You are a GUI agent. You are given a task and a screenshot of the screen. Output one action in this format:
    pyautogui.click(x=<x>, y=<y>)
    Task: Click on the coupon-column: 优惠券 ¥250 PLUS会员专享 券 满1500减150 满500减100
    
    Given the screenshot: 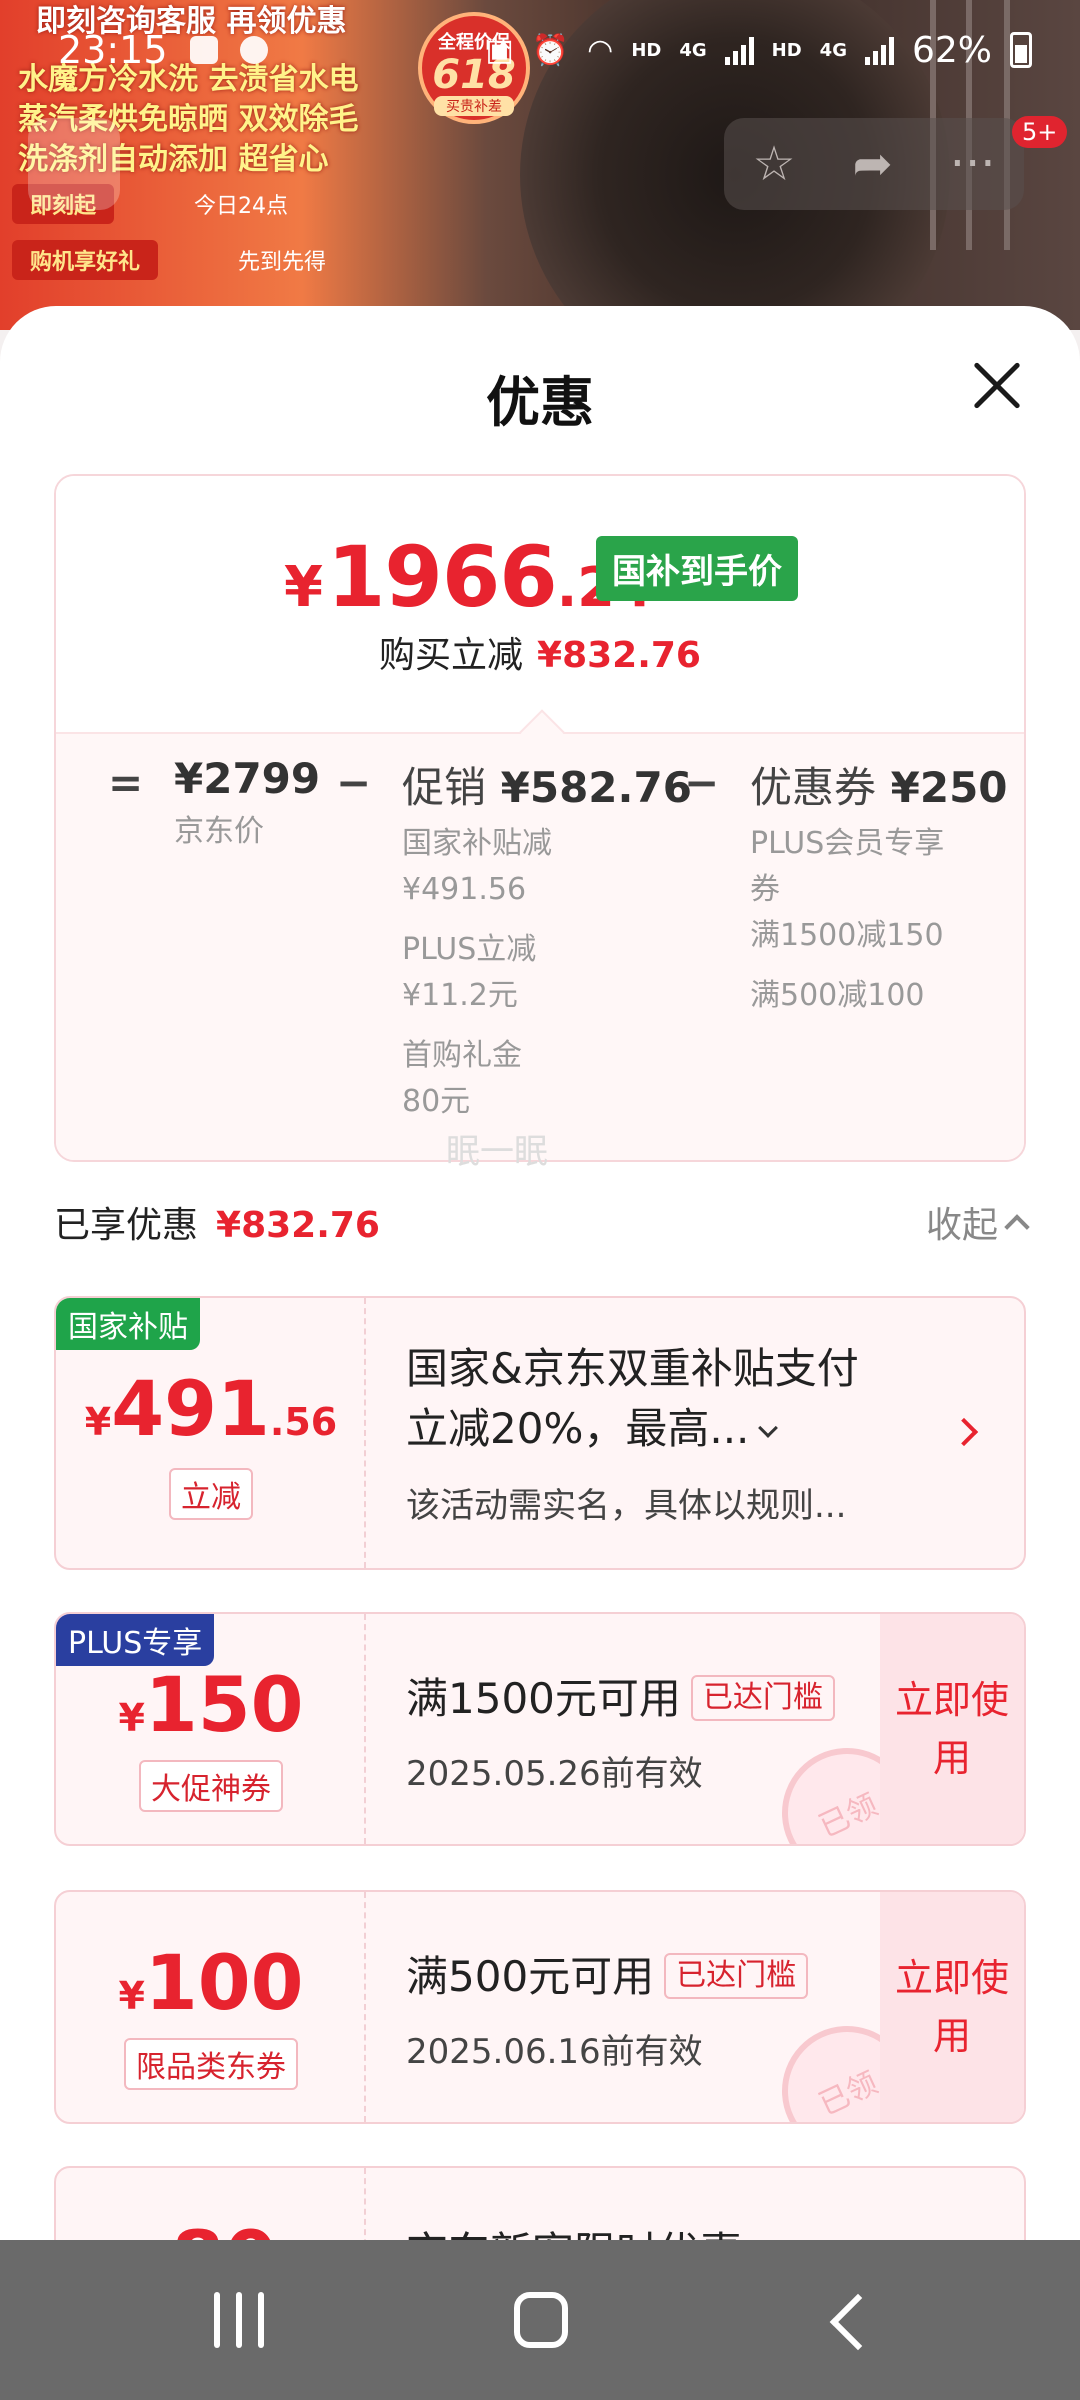 What is the action you would take?
    pyautogui.click(x=879, y=886)
    